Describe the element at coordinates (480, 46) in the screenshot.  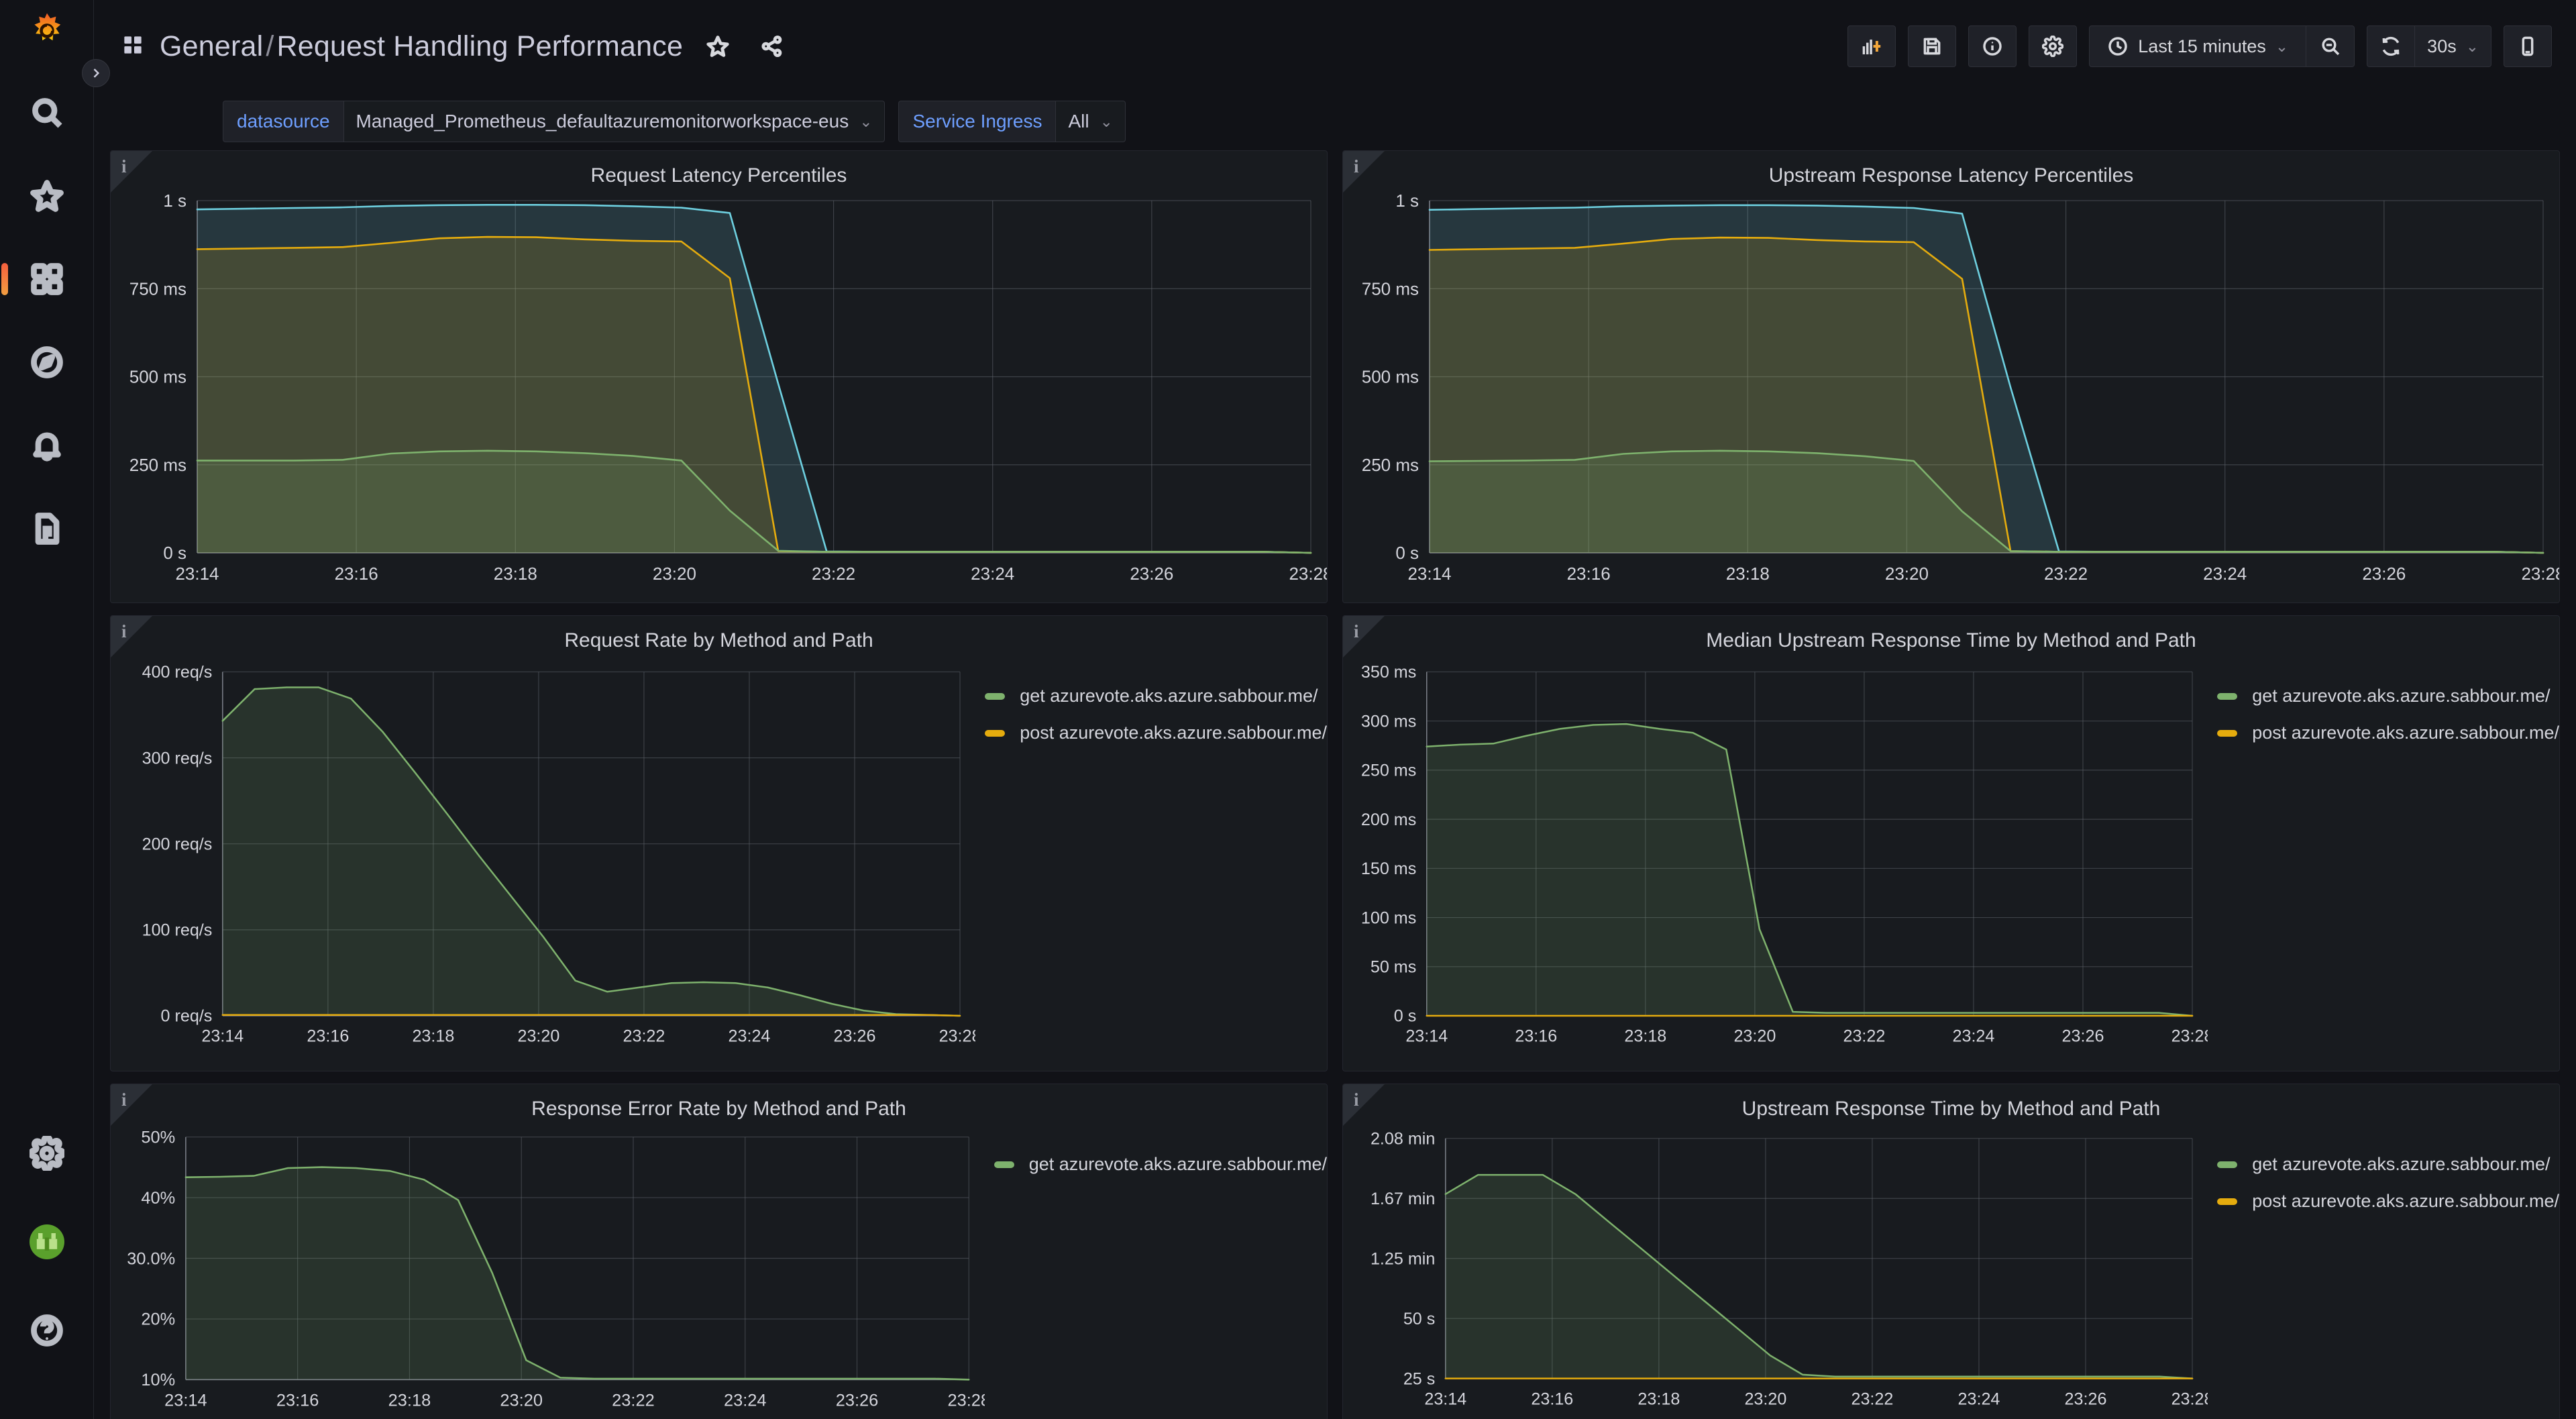
I see `page-title: Request Handling Performance` at that location.